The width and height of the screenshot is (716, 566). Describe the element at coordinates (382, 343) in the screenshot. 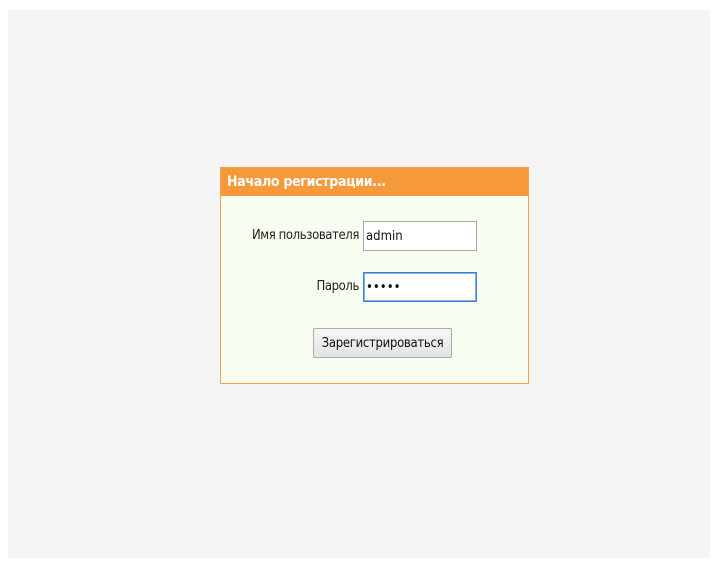

I see `login-submit-button: Зарегистрироваться` at that location.